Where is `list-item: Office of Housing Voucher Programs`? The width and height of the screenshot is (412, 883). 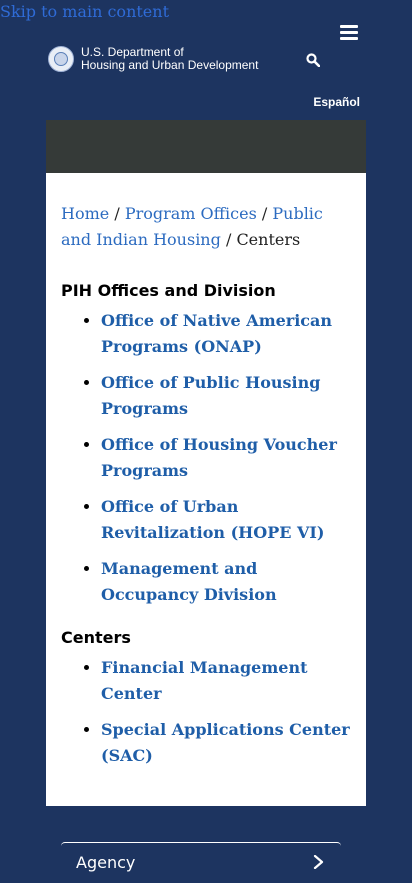 list-item: Office of Housing Voucher Programs is located at coordinates (226, 458).